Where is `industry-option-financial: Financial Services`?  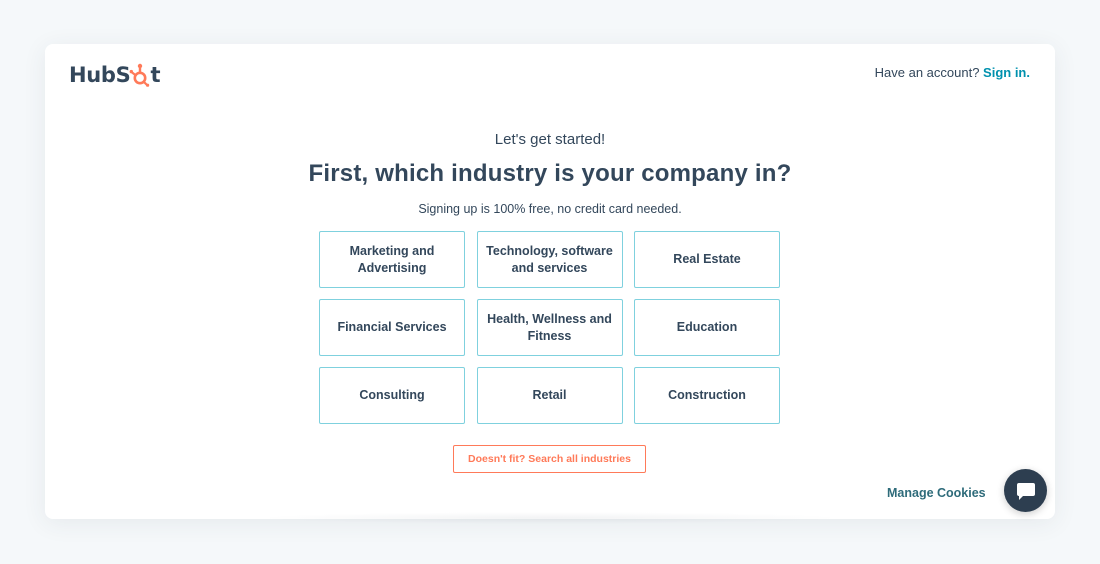 industry-option-financial: Financial Services is located at coordinates (392, 327).